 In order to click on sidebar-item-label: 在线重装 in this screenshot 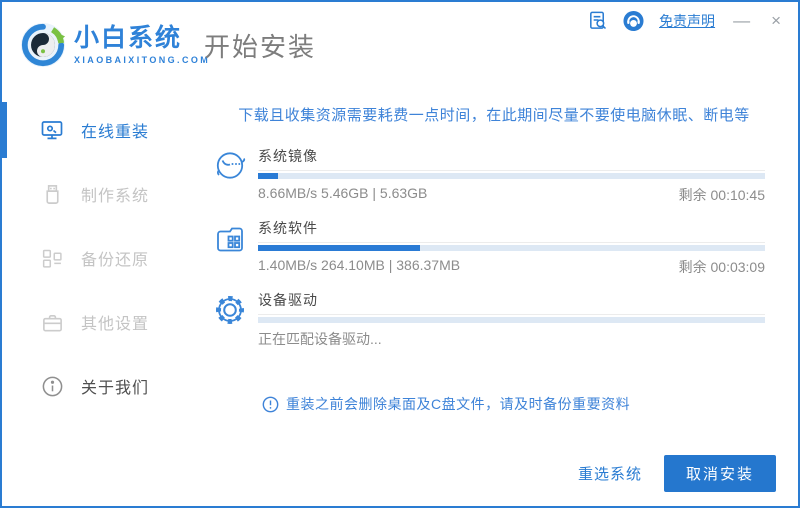, I will do `click(115, 132)`.